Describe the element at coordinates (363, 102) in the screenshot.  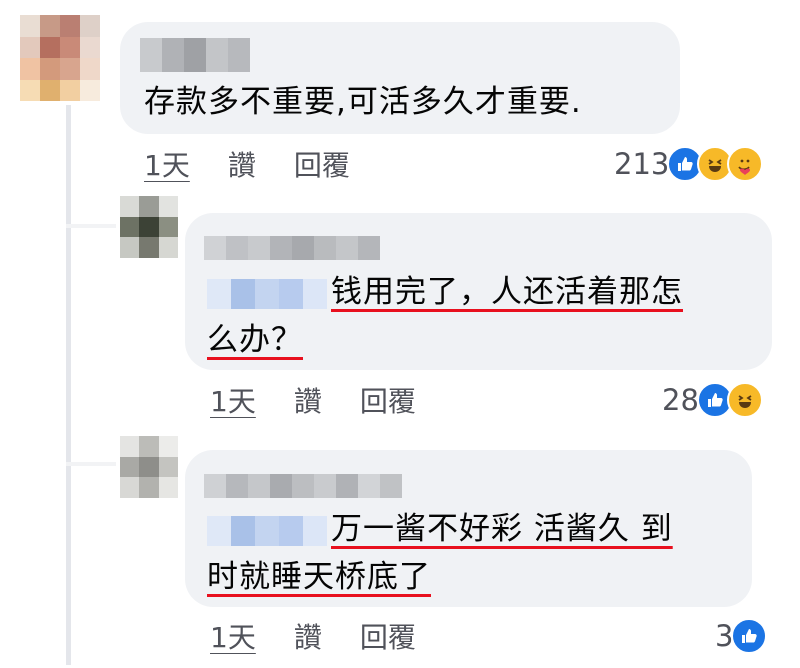
I see `comment-text: 存款多不重要,可活多久才重要.` at that location.